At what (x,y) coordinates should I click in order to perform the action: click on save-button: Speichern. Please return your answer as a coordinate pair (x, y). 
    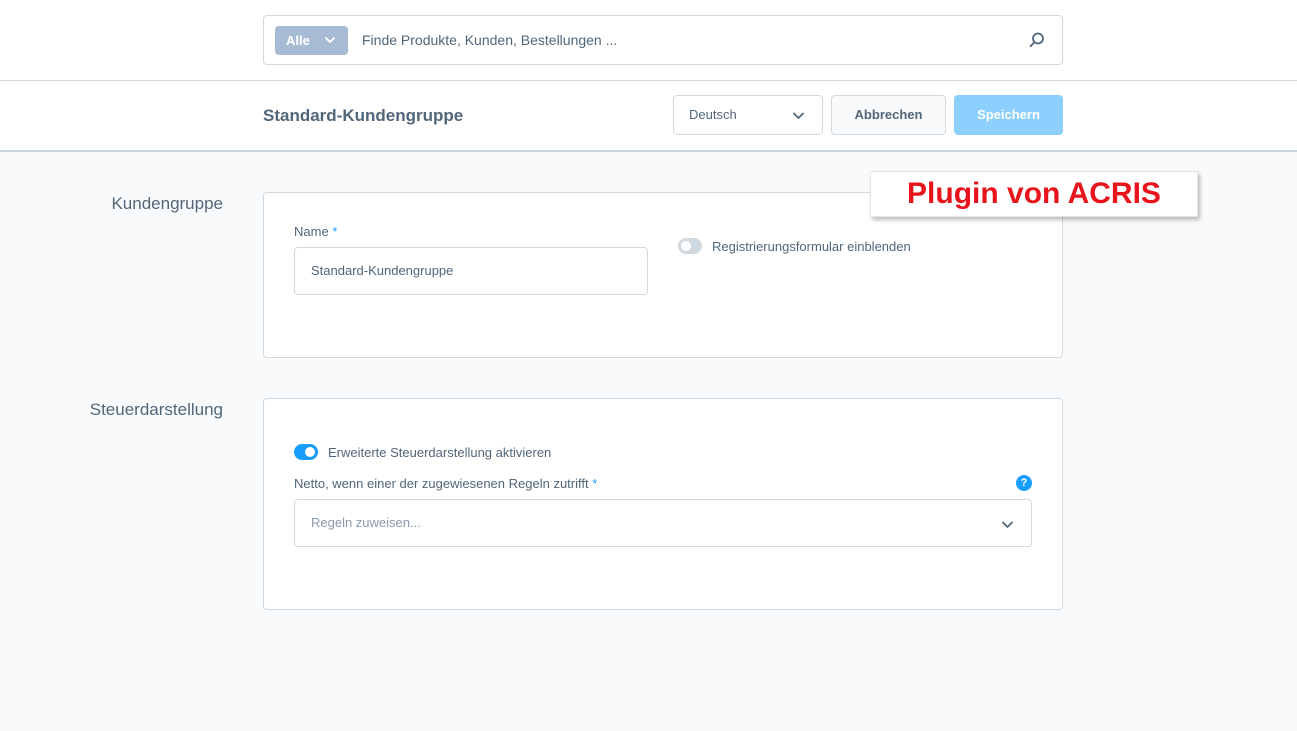
    Looking at the image, I should click on (1008, 115).